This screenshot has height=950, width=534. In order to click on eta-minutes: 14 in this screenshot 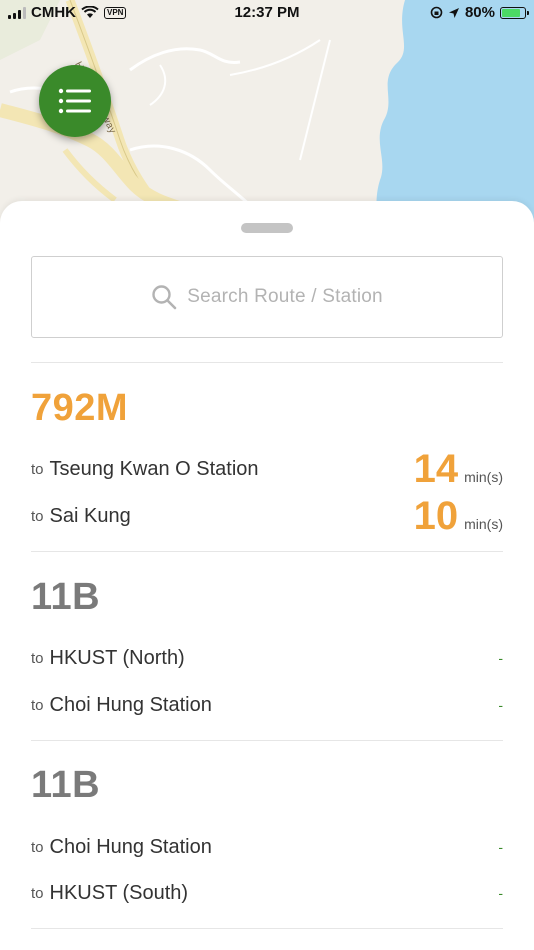, I will do `click(436, 469)`.